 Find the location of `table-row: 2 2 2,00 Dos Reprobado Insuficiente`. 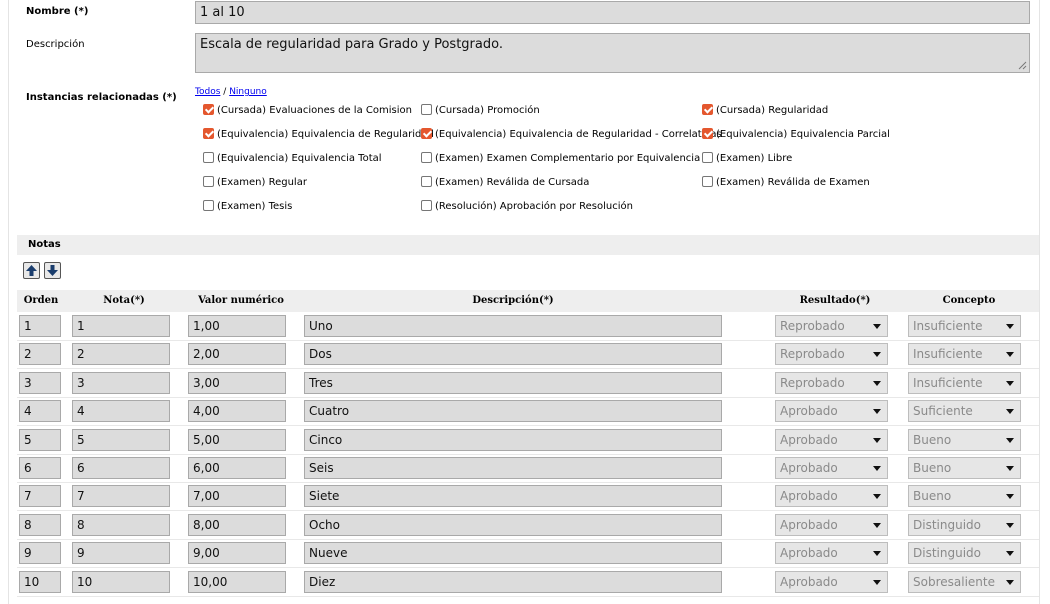

table-row: 2 2 2,00 Dos Reprobado Insuficiente is located at coordinates (528, 355).